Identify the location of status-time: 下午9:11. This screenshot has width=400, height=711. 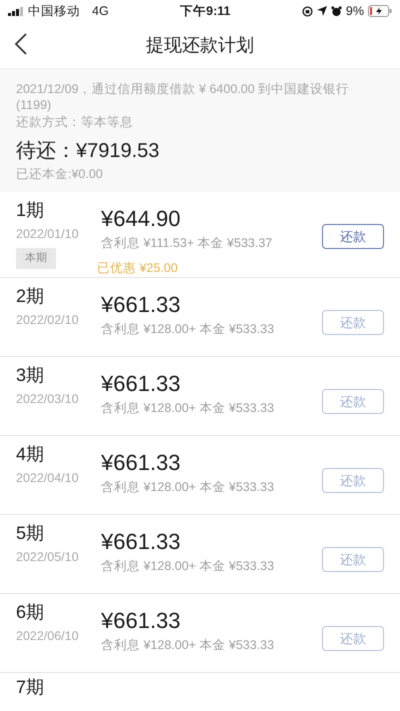
(205, 11).